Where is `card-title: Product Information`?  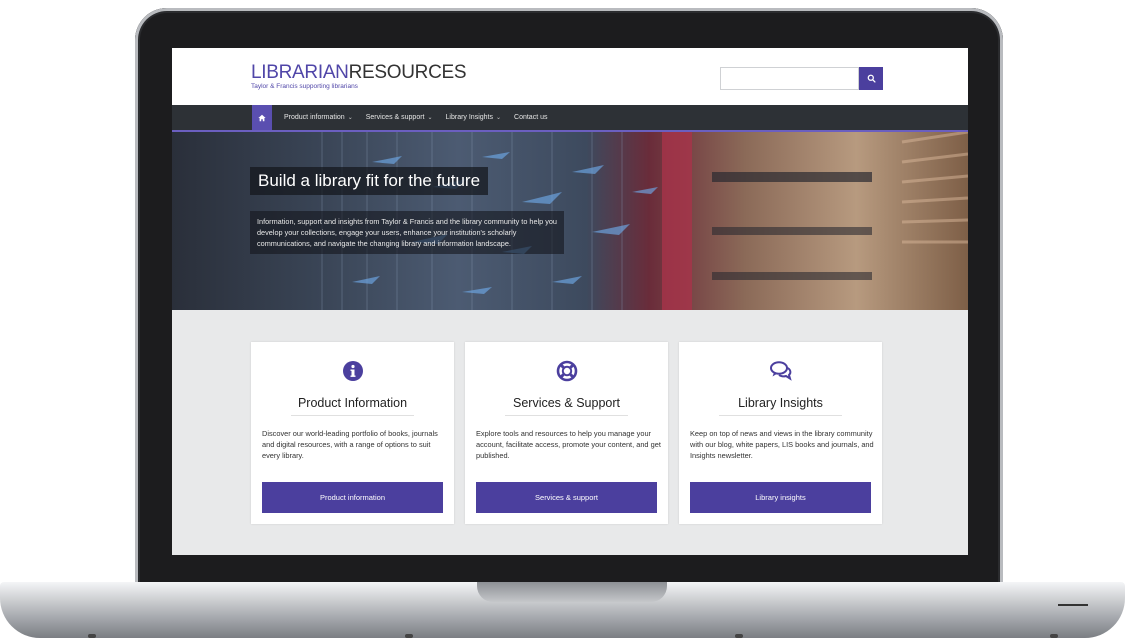
card-title: Product Information is located at coordinates (352, 403).